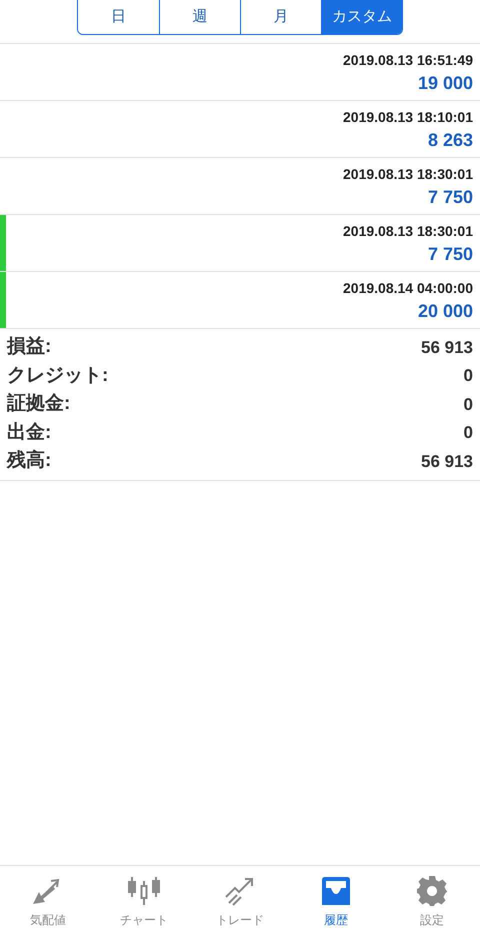  I want to click on deal-amount: 20 000, so click(445, 311).